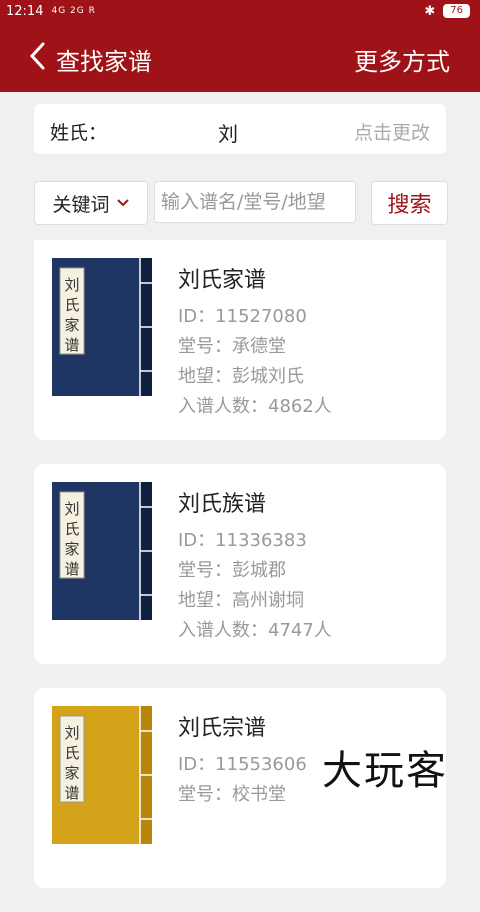 This screenshot has width=480, height=912. Describe the element at coordinates (222, 728) in the screenshot. I see `genealogy-title: 刘氏宗谱` at that location.